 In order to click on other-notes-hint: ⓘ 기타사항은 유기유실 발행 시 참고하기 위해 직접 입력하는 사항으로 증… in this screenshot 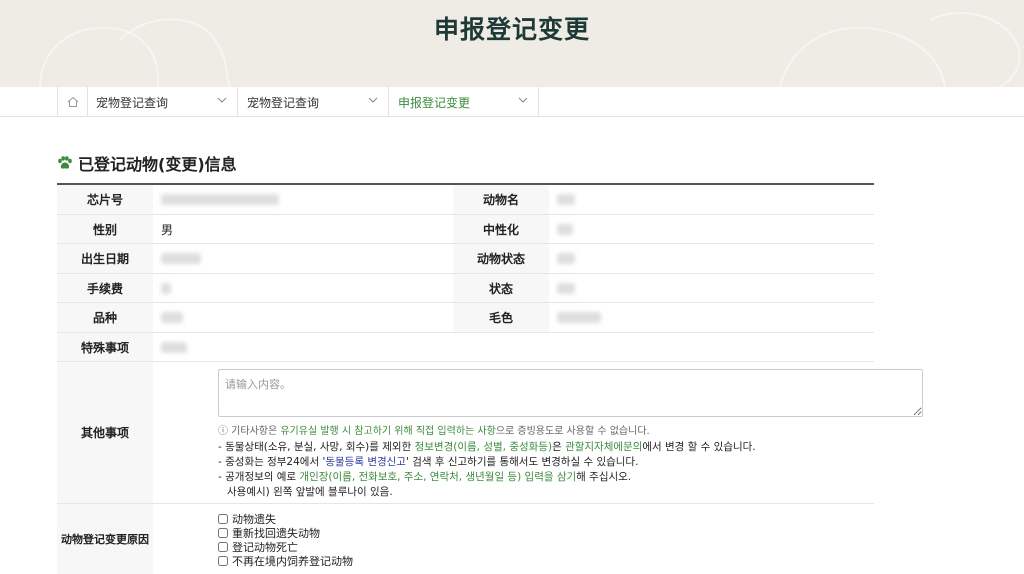, I will do `click(434, 431)`.